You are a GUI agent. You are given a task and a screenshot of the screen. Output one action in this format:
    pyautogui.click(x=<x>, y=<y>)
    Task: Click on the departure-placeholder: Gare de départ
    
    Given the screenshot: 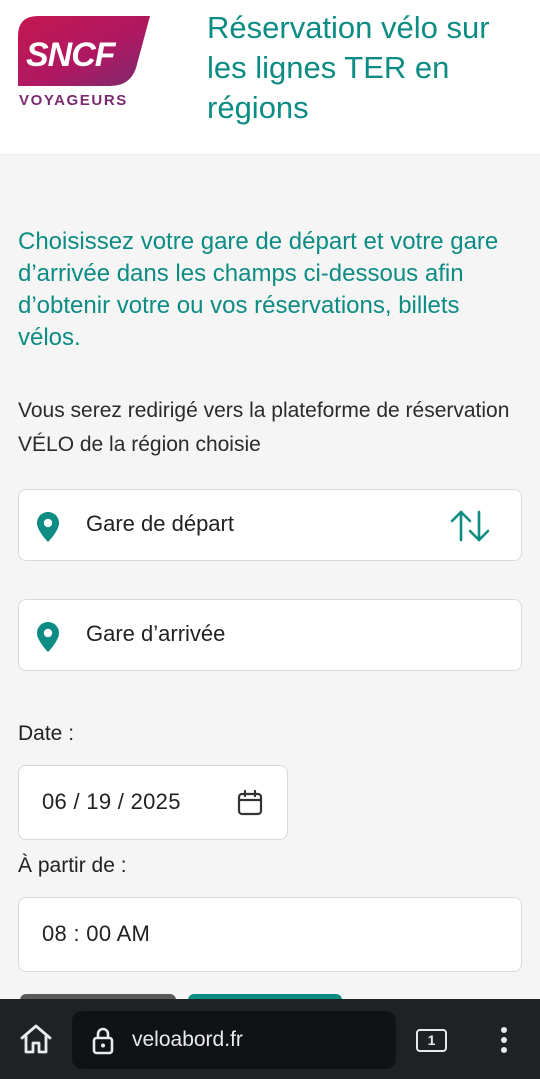 What is the action you would take?
    pyautogui.click(x=160, y=523)
    